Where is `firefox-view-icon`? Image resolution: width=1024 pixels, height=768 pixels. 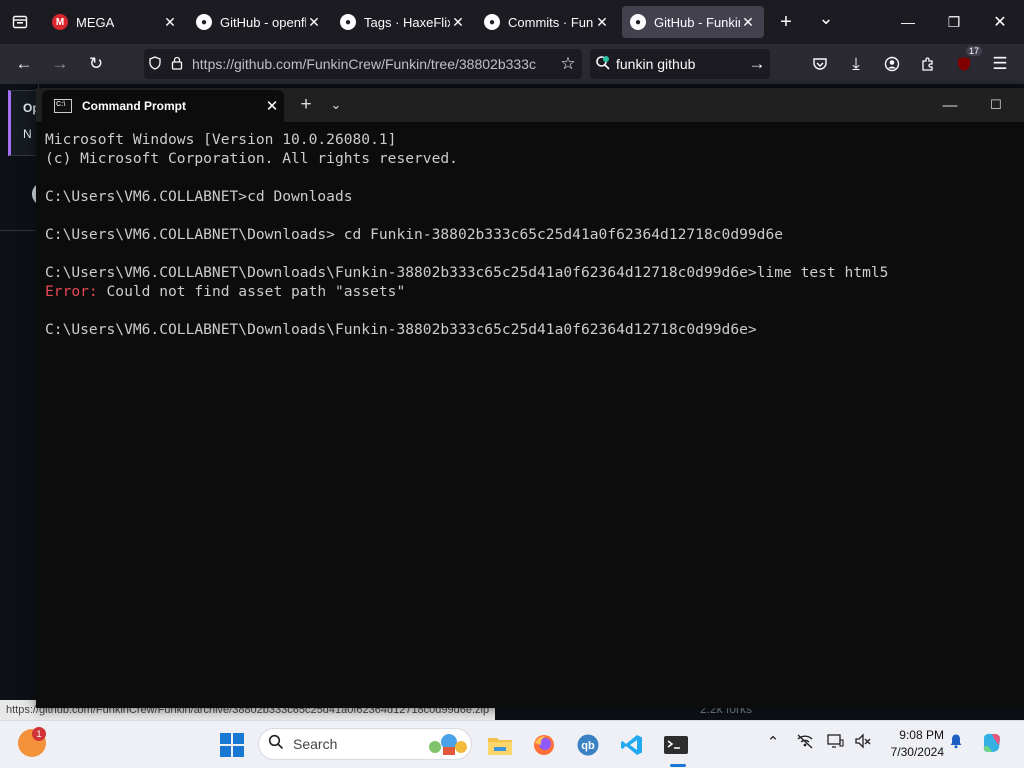
firefox-view-icon is located at coordinates (20, 22).